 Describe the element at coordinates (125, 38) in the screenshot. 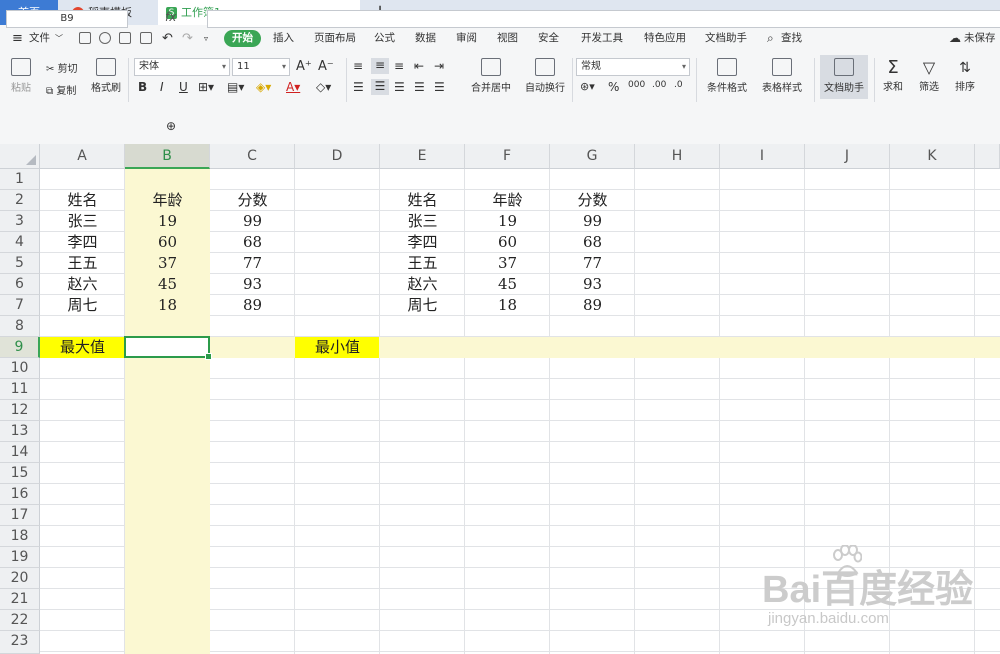

I see `print-icon` at that location.